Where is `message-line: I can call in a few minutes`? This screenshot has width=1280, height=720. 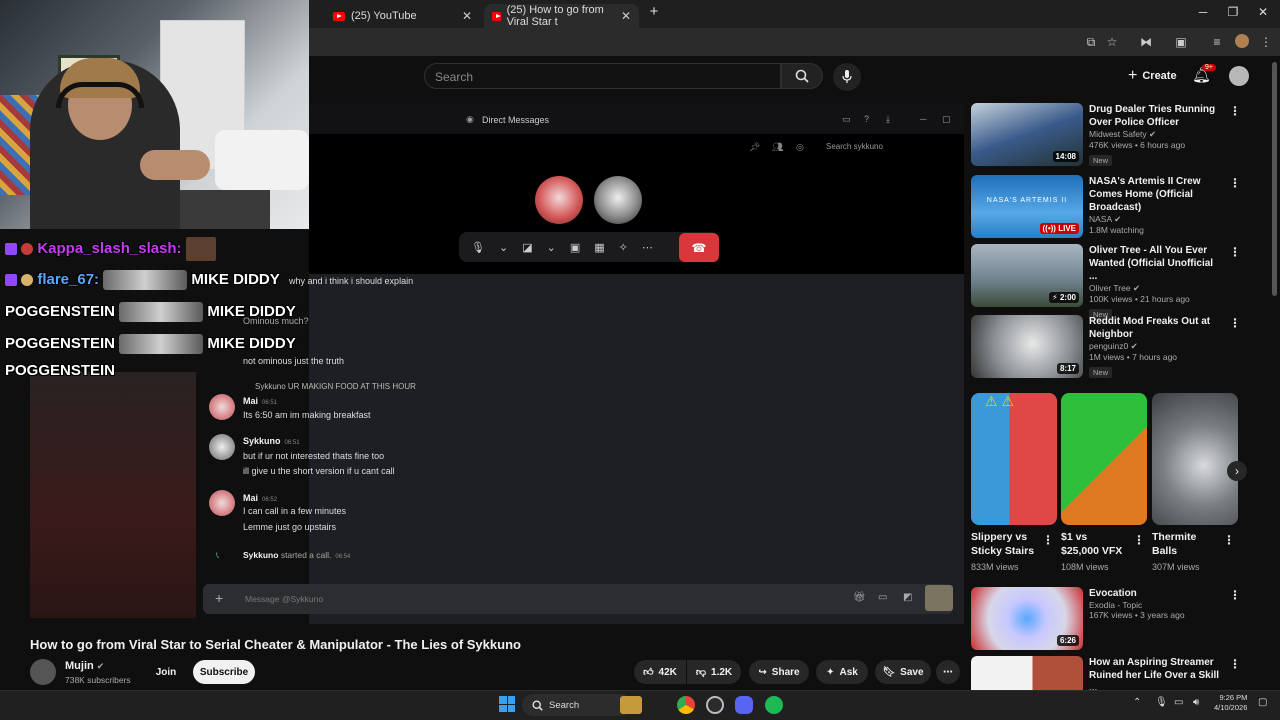
message-line: I can call in a few minutes is located at coordinates (295, 511).